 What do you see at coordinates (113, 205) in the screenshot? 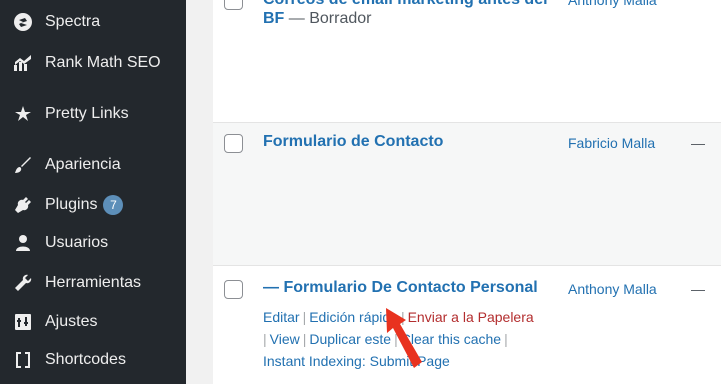
I see `plugins-update-badge: 7` at bounding box center [113, 205].